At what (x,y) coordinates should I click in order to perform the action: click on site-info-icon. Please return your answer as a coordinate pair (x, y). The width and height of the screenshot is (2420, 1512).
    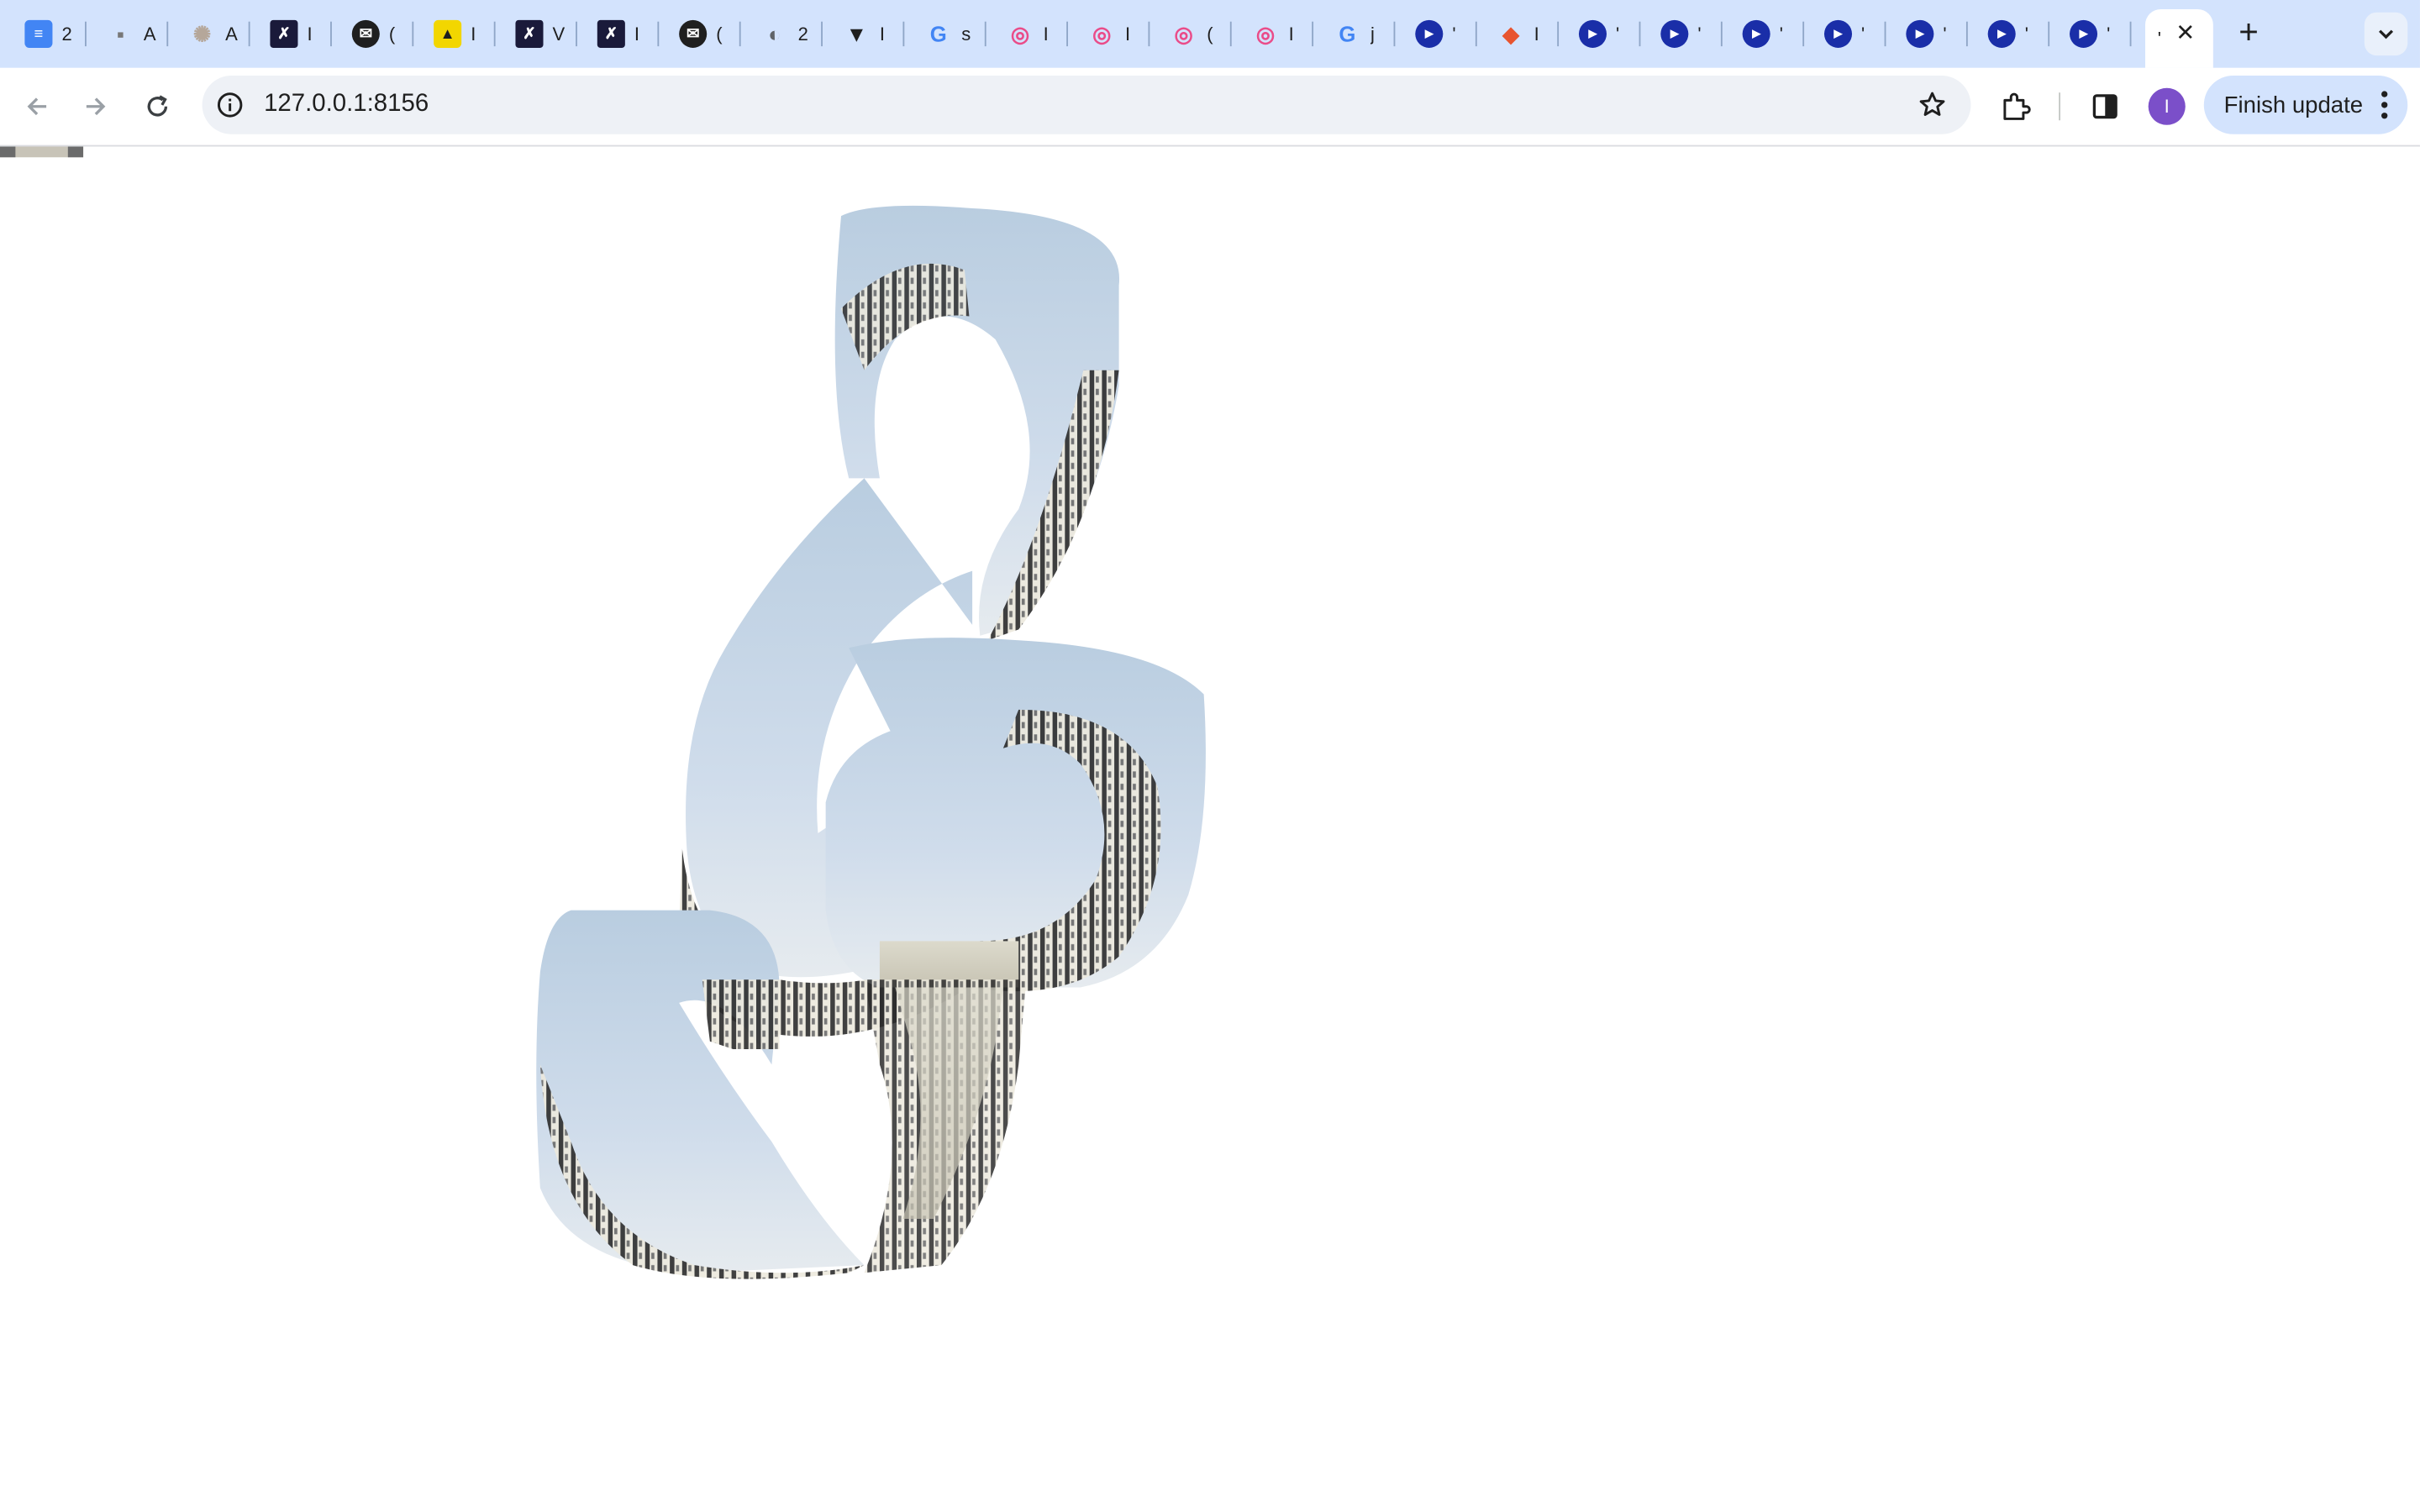
    Looking at the image, I should click on (229, 105).